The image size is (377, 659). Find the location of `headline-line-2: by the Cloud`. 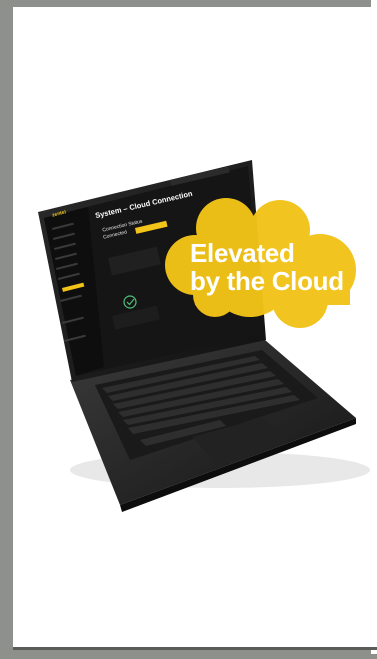

headline-line-2: by the Cloud is located at coordinates (267, 281).